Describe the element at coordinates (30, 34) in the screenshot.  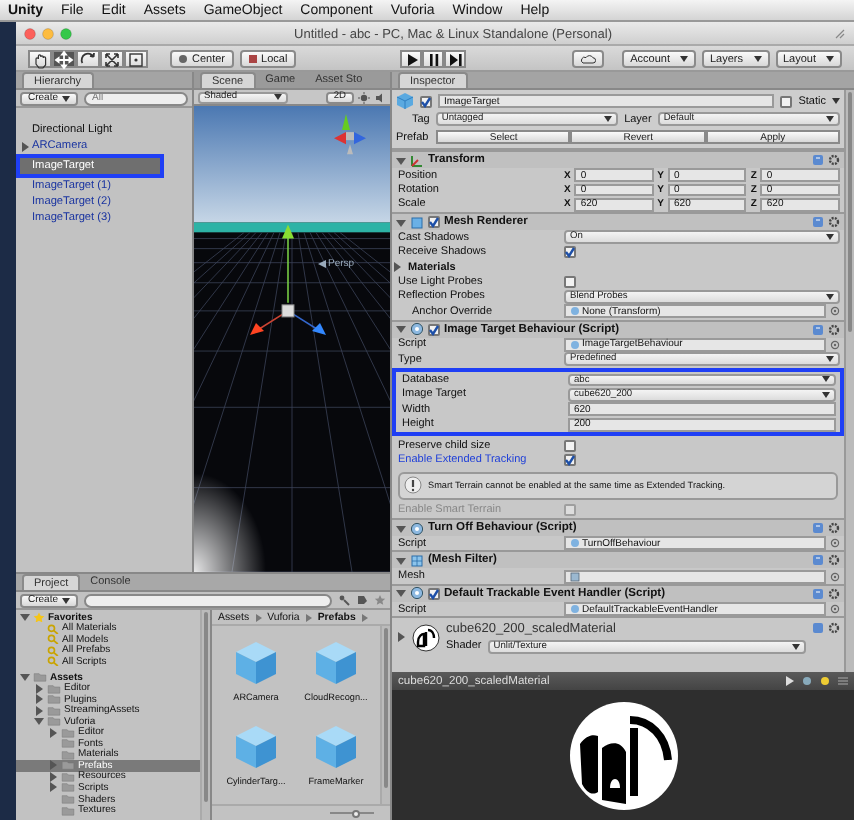
I see `close-button` at that location.